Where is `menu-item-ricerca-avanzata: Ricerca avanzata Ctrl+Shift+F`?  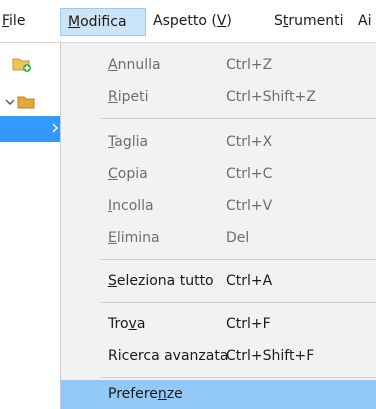
menu-item-ricerca-avanzata: Ricerca avanzata Ctrl+Shift+F is located at coordinates (218, 356).